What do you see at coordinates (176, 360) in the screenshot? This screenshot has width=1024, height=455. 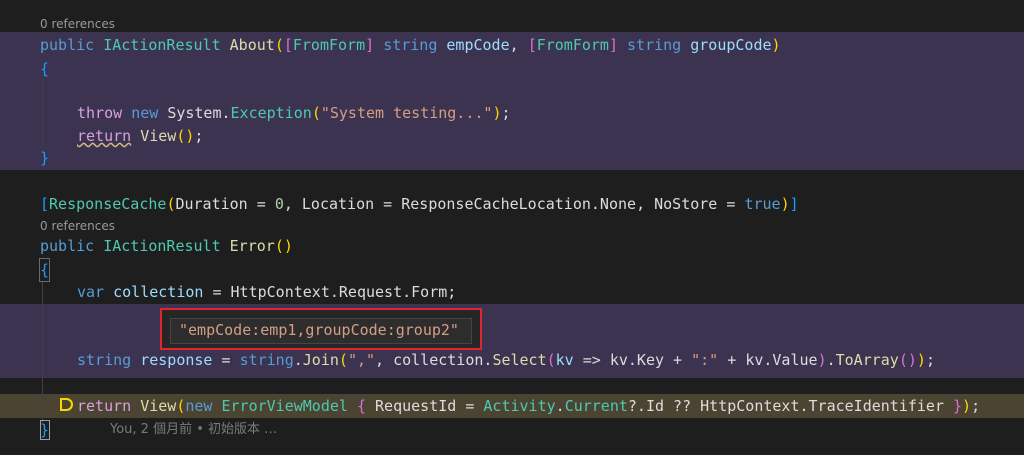 I see `variable-name: response` at bounding box center [176, 360].